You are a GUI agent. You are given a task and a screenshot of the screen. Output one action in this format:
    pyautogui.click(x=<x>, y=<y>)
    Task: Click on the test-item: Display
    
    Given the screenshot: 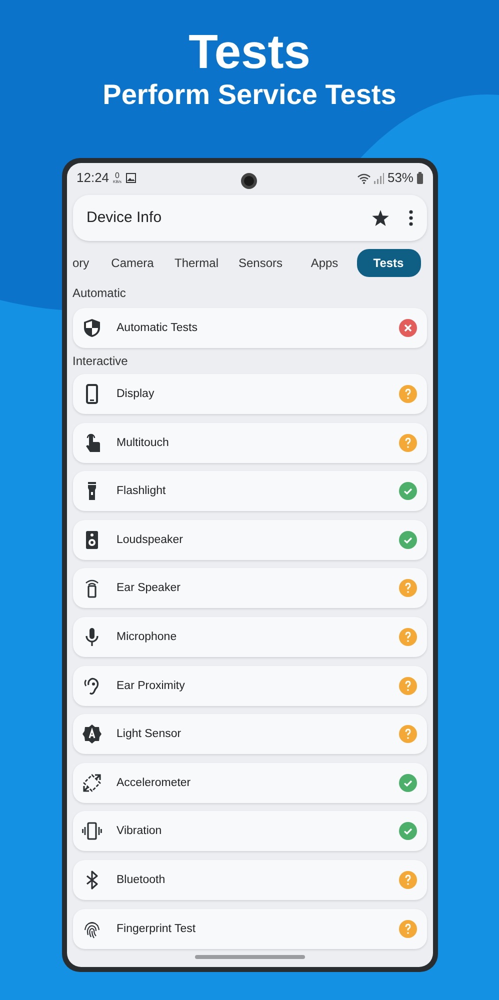 What is the action you would take?
    pyautogui.click(x=249, y=394)
    